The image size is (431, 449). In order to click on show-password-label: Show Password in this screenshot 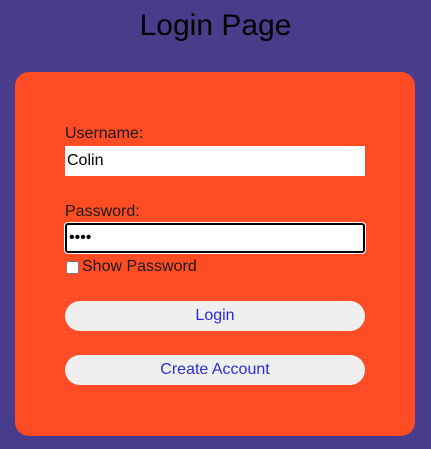, I will do `click(139, 267)`.